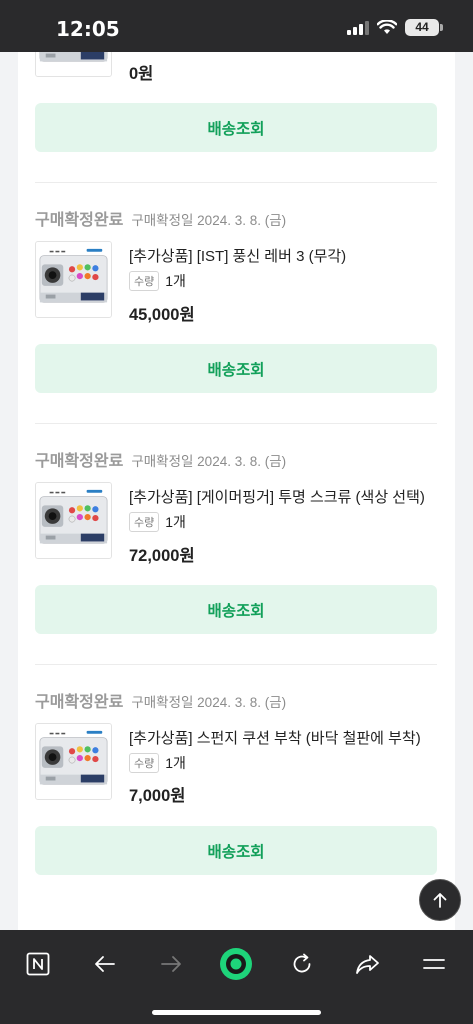  I want to click on forward-button, so click(171, 964).